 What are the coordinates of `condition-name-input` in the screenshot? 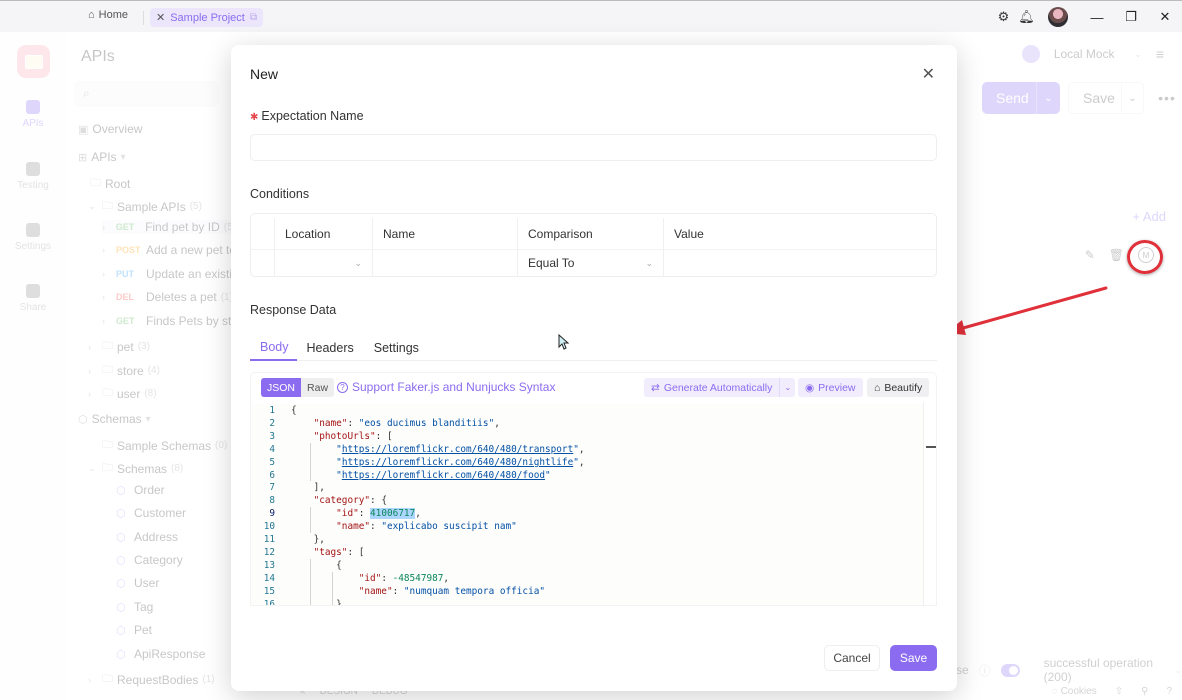 It's located at (445, 263).